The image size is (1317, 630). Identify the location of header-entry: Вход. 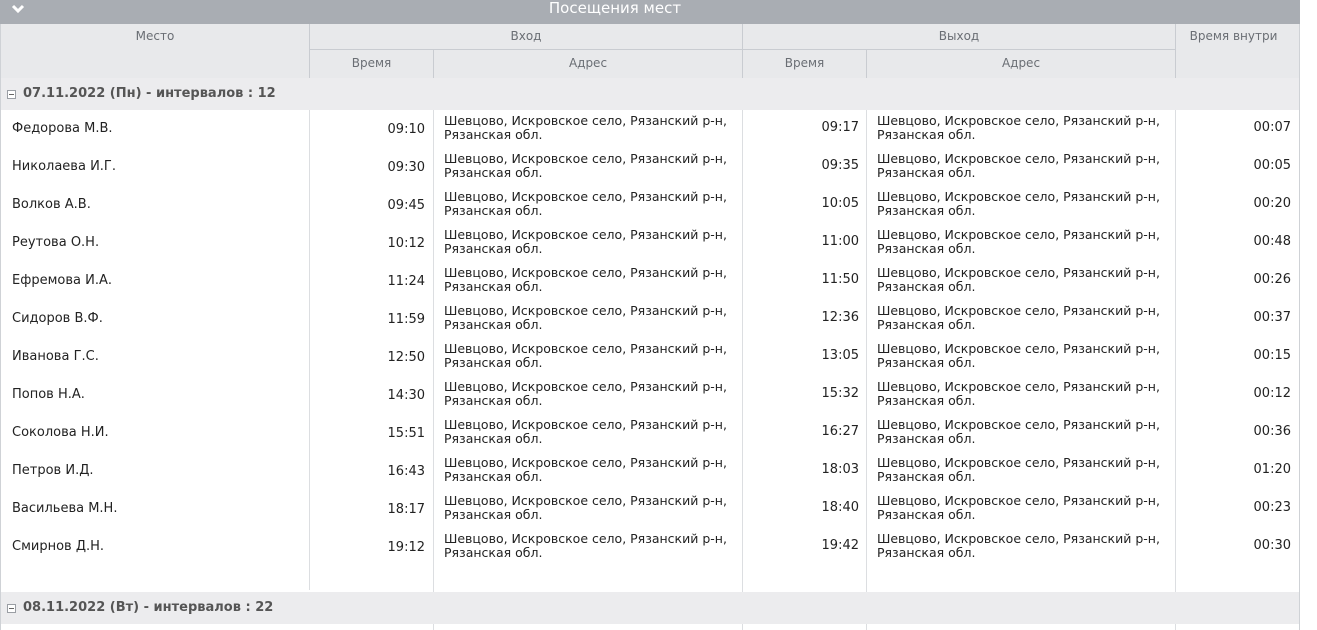
(526, 36).